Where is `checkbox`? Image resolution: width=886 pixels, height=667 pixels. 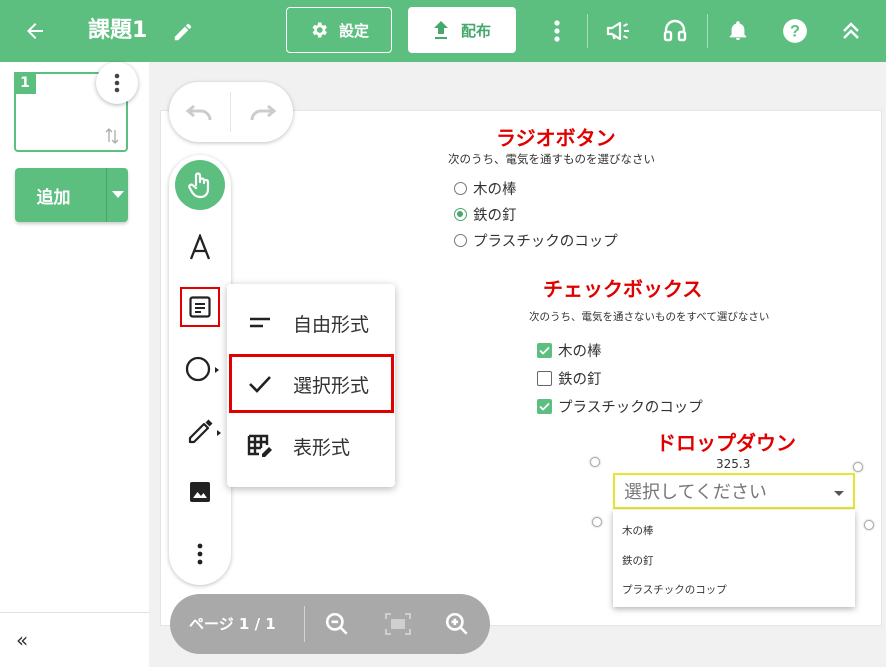 checkbox is located at coordinates (544, 378).